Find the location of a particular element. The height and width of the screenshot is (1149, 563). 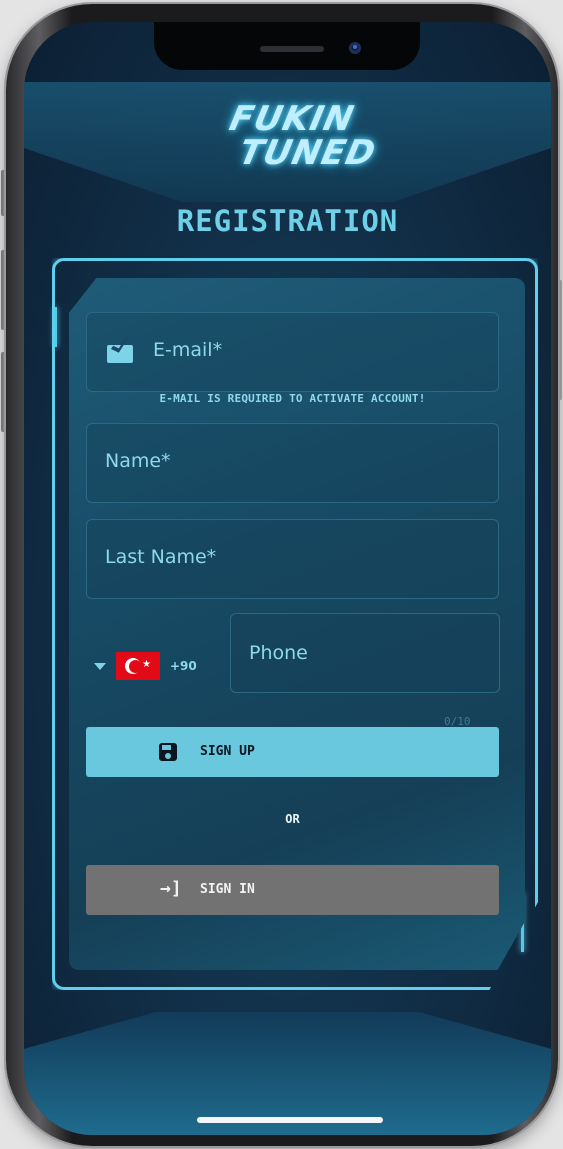

email-field: E-mail* is located at coordinates (292, 352).